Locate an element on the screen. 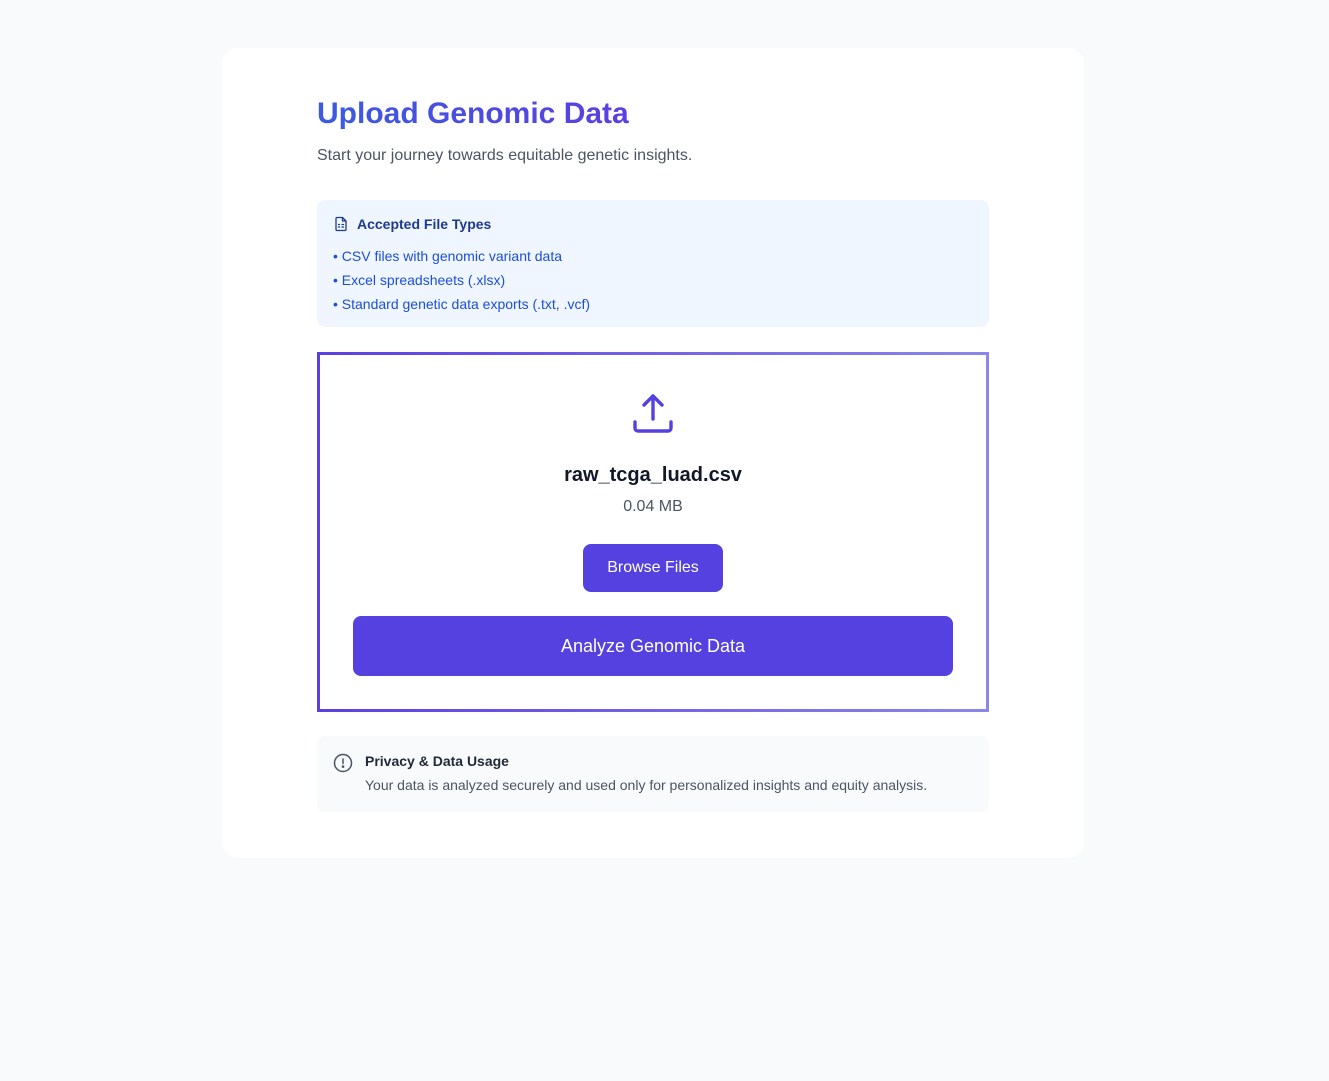 The width and height of the screenshot is (1329, 1081). accepted-file-types-title: Accepted File Types is located at coordinates (424, 224).